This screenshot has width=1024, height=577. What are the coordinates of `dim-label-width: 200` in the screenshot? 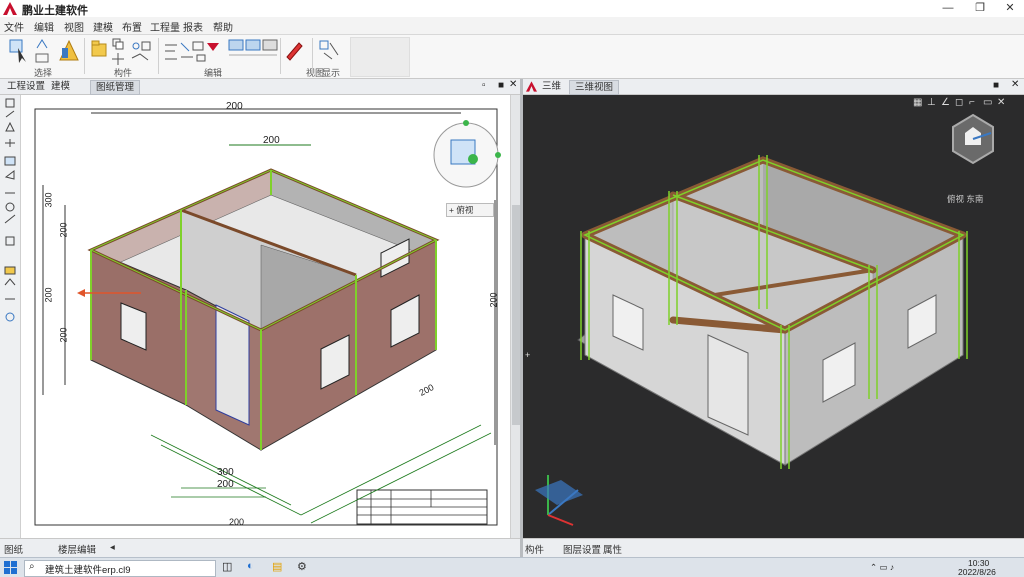 It's located at (271, 140).